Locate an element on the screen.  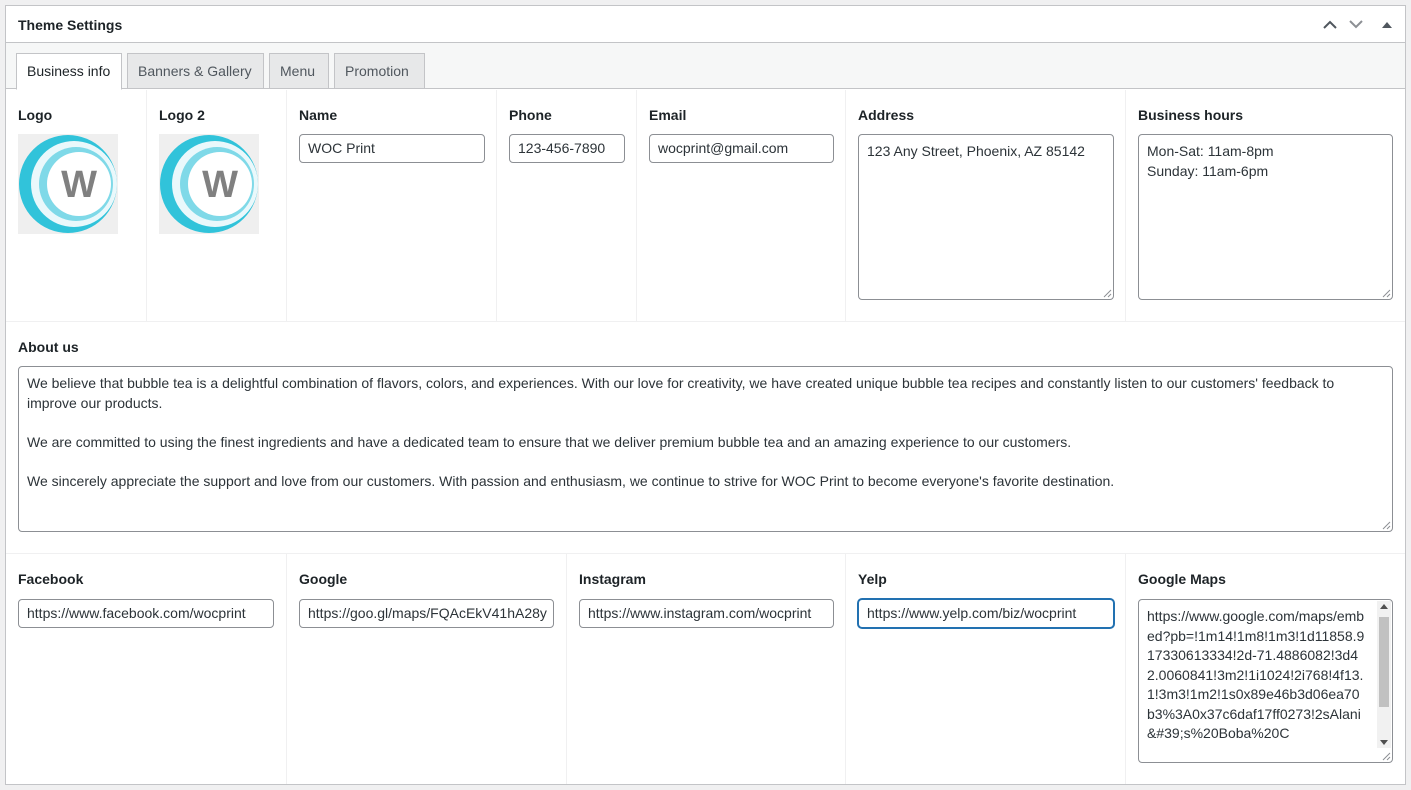
hours-label: Business hours is located at coordinates (1191, 115).